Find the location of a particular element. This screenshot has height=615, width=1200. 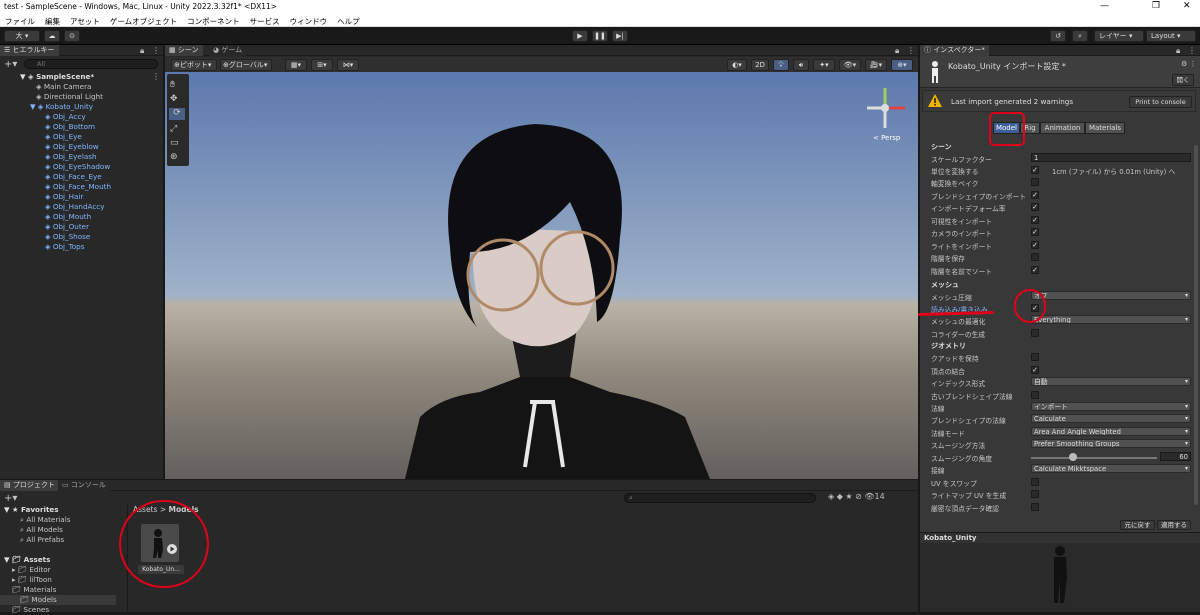

hierarchy-item: ◈ Obj_EyeShadow is located at coordinates (77, 167).